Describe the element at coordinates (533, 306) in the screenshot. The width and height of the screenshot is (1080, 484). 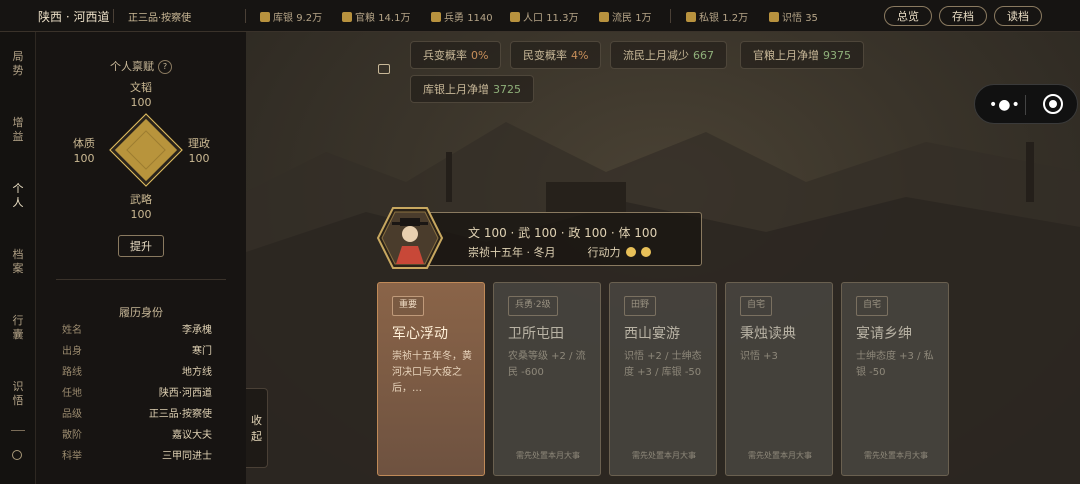
I see `card-tag: 兵勇·2级` at that location.